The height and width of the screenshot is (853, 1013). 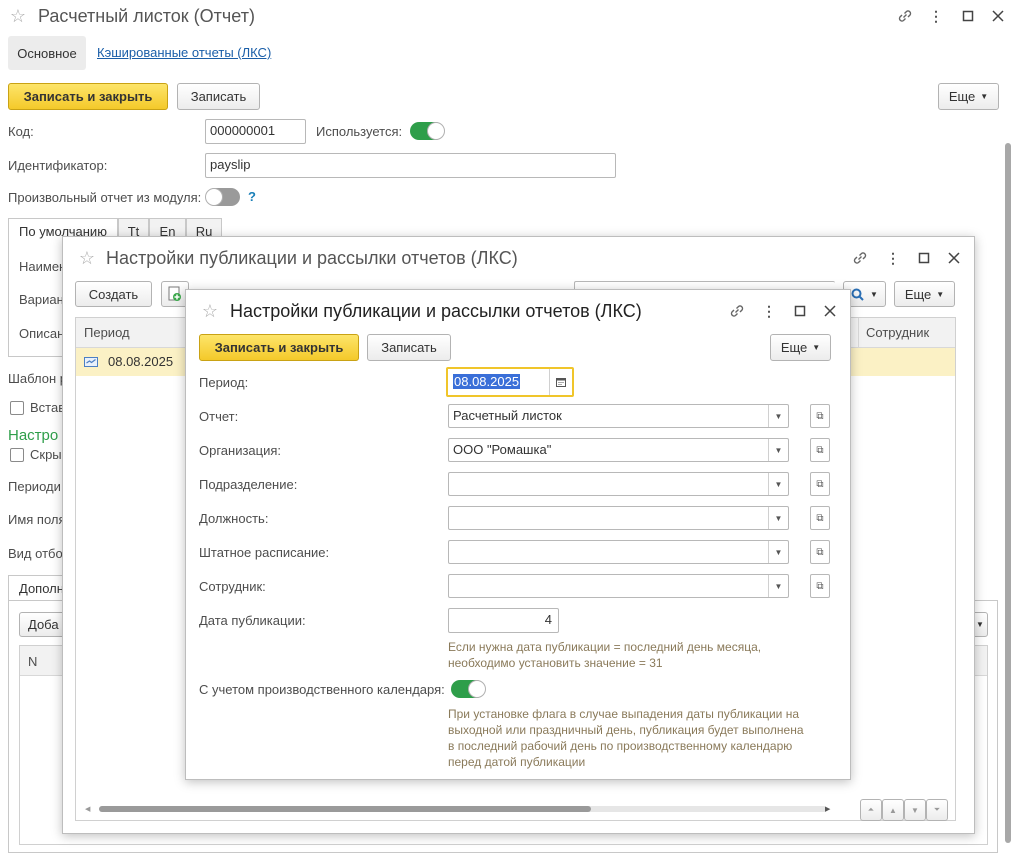 I want to click on dialog-more-button: Еще ▼, so click(x=800, y=347).